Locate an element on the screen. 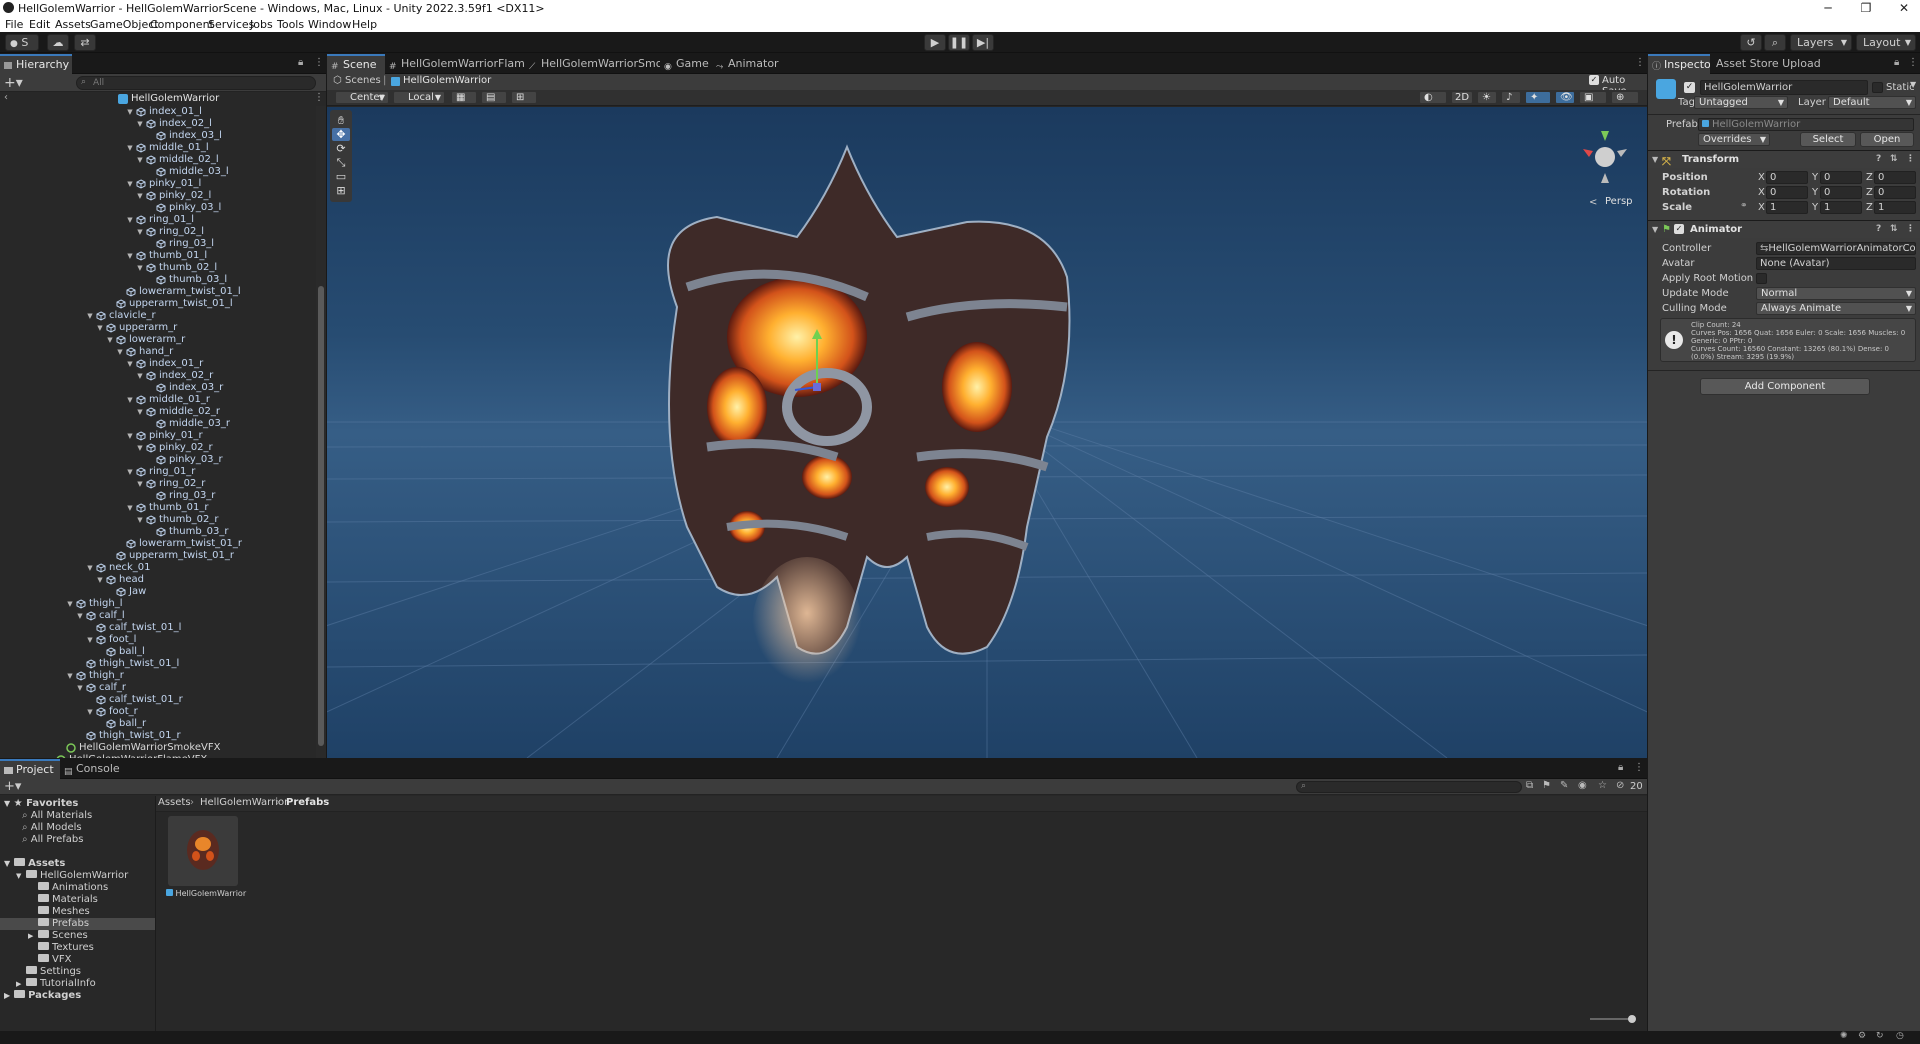 This screenshot has height=1044, width=1920. object-name-field: HellGolemWarrior is located at coordinates (1784, 87).